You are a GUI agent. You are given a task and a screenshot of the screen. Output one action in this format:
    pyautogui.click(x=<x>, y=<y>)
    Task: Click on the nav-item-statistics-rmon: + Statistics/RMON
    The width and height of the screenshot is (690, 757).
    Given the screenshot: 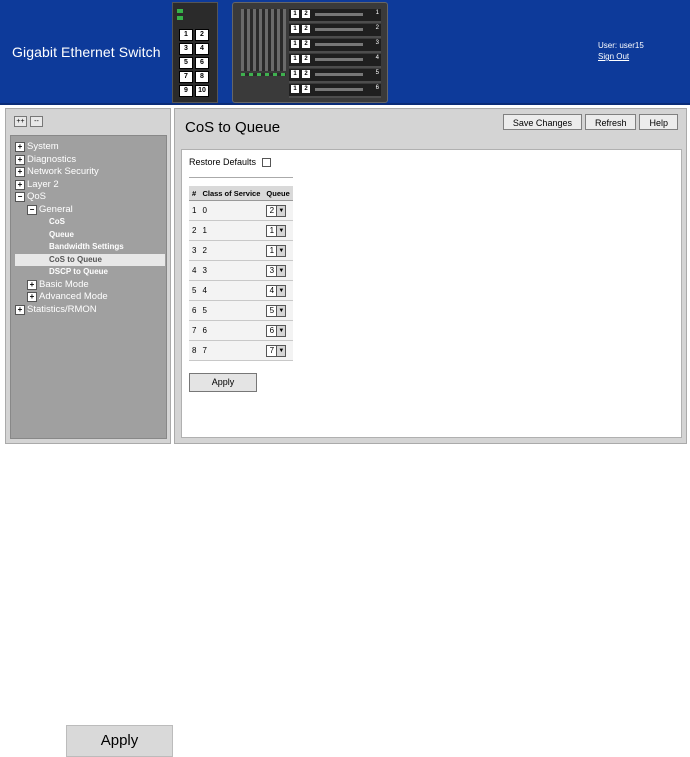 What is the action you would take?
    pyautogui.click(x=90, y=310)
    